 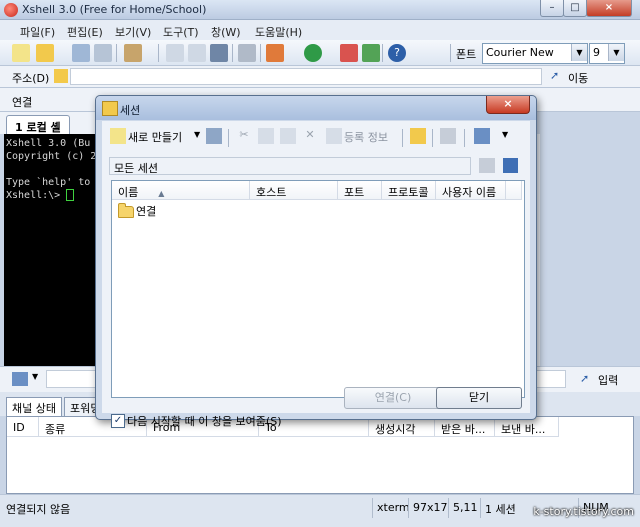 What do you see at coordinates (393, 398) in the screenshot?
I see `connect-button: 연결(C)` at bounding box center [393, 398].